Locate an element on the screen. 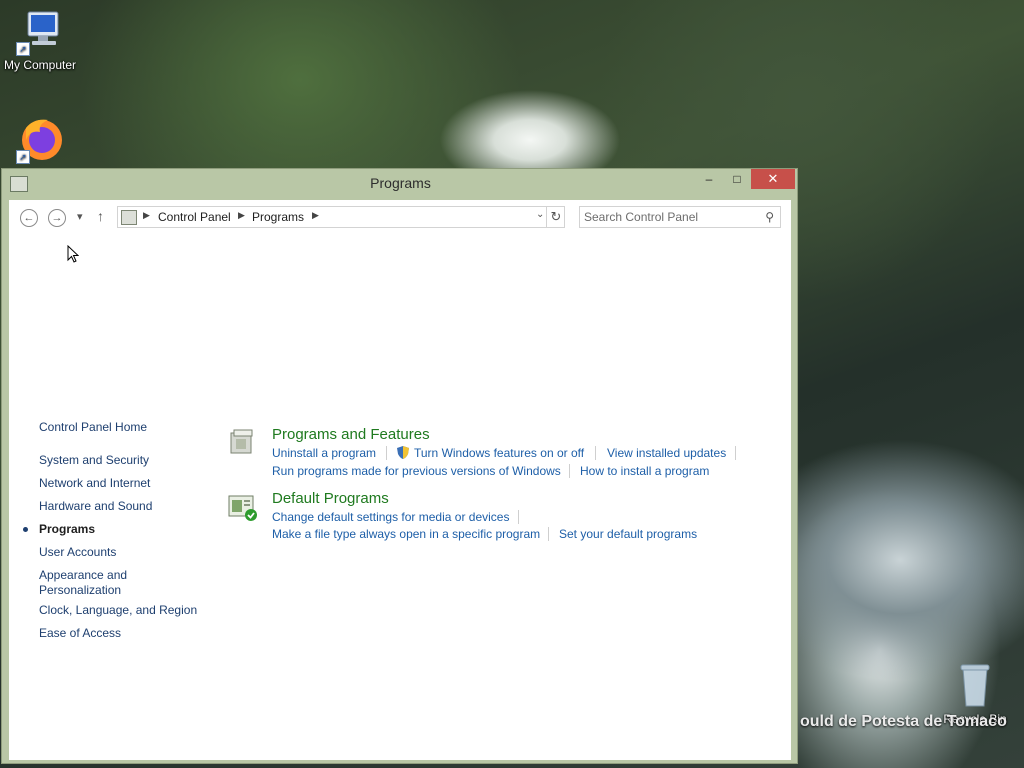 This screenshot has width=1024, height=768. desktop-icon-my-computer: ➚ My Computer is located at coordinates (40, 40).